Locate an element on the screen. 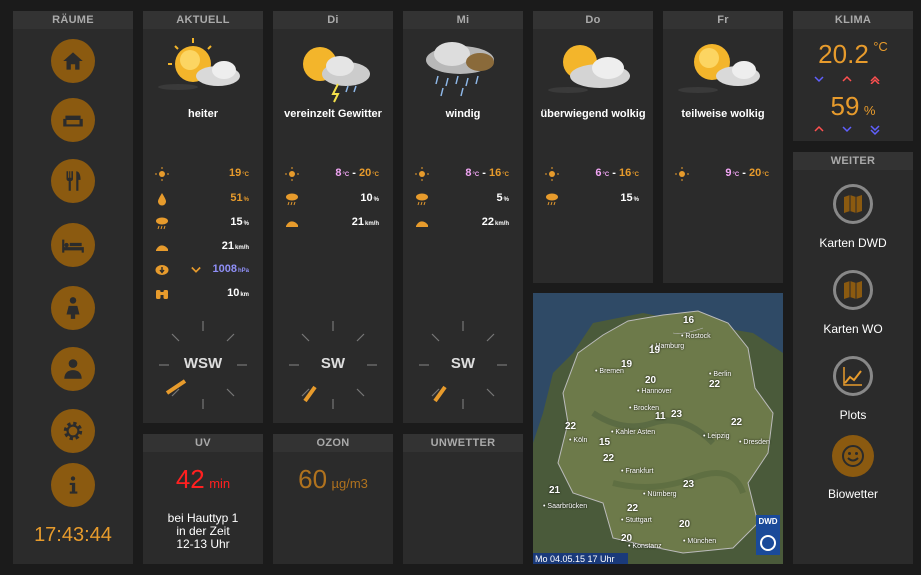 Image resolution: width=921 pixels, height=575 pixels. temp-trend-icon is located at coordinates (847, 79).